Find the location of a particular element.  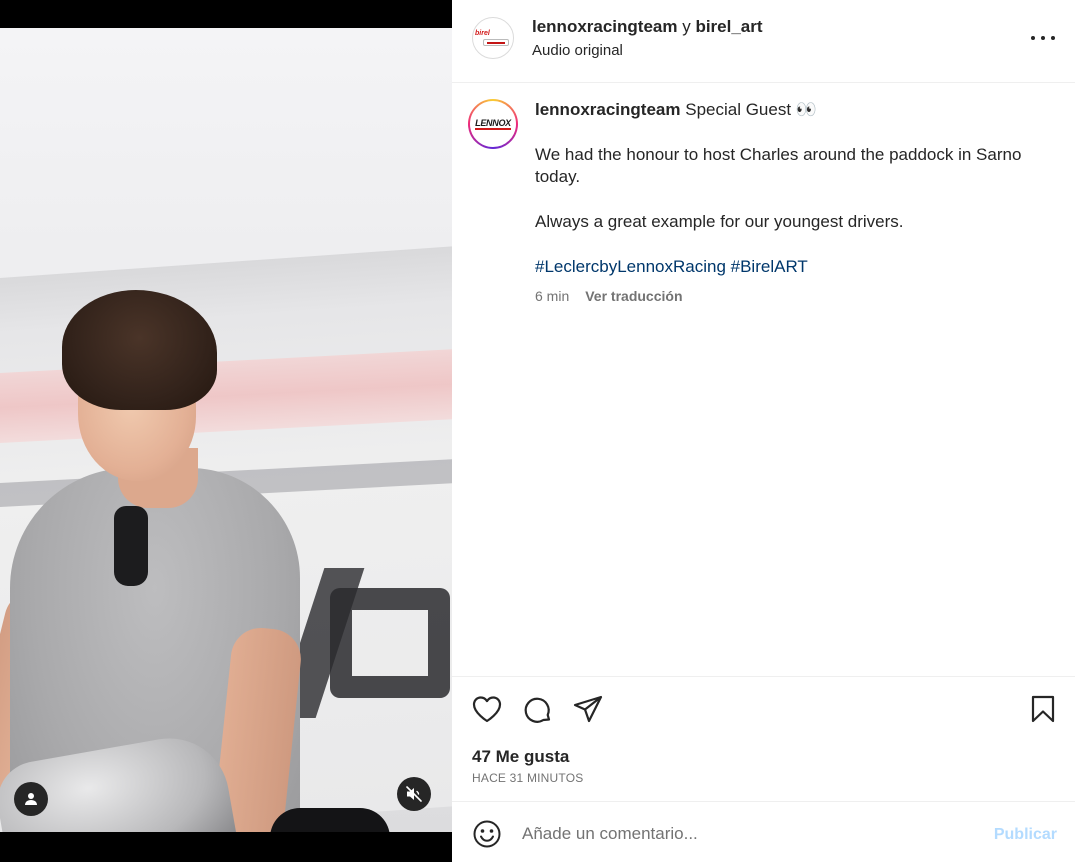

birel-logo: birel is located at coordinates (482, 33).